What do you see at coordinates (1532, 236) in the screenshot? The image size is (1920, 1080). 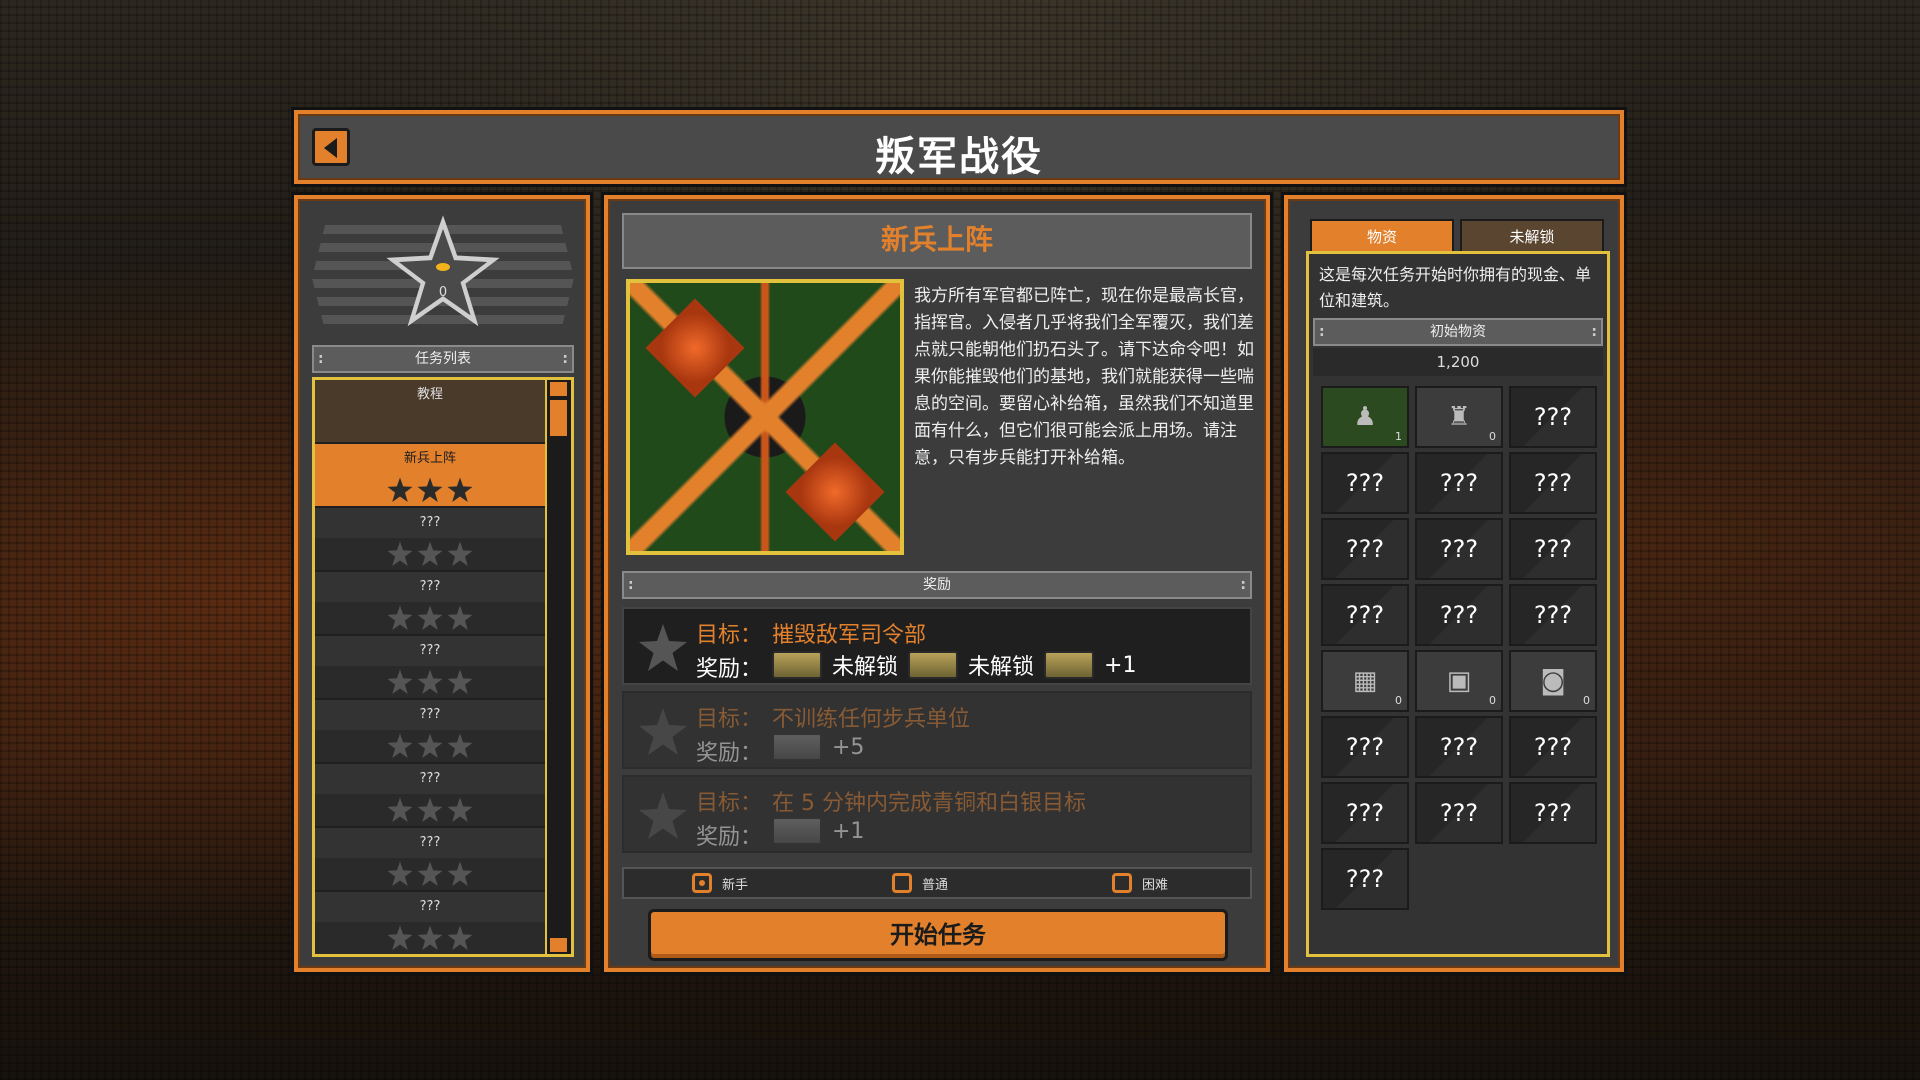 I see `tab-unlocks: 未解锁` at bounding box center [1532, 236].